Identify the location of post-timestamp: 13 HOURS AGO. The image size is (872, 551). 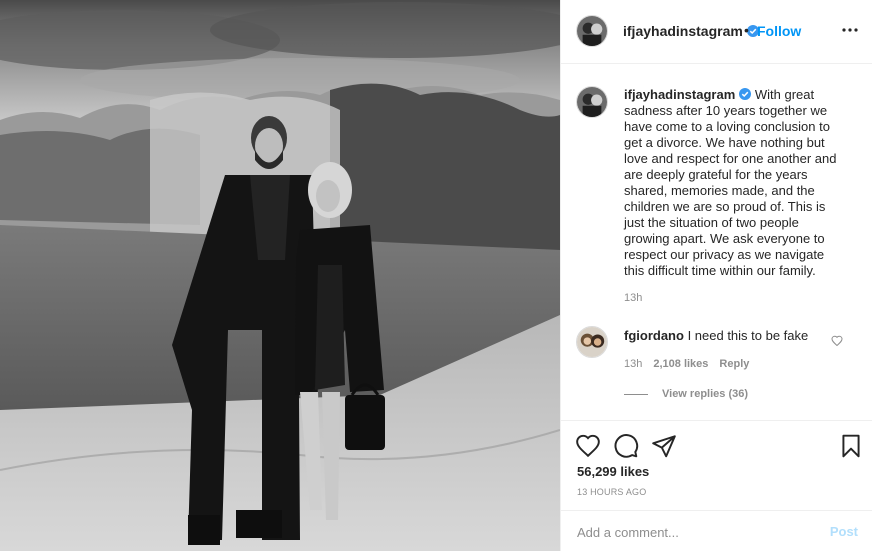
(611, 492).